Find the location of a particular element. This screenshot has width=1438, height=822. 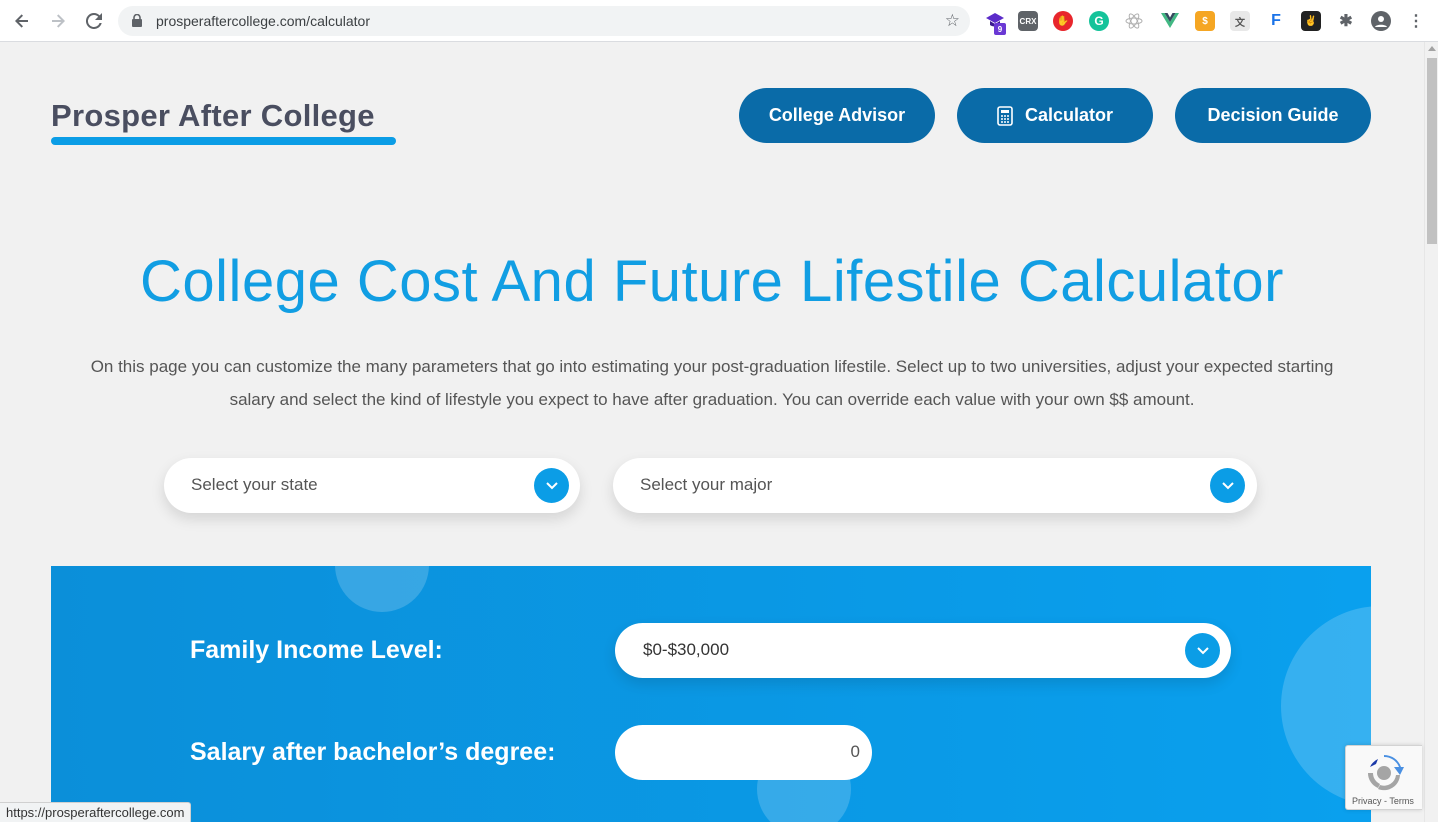

scrollbar-thumb is located at coordinates (1432, 151).